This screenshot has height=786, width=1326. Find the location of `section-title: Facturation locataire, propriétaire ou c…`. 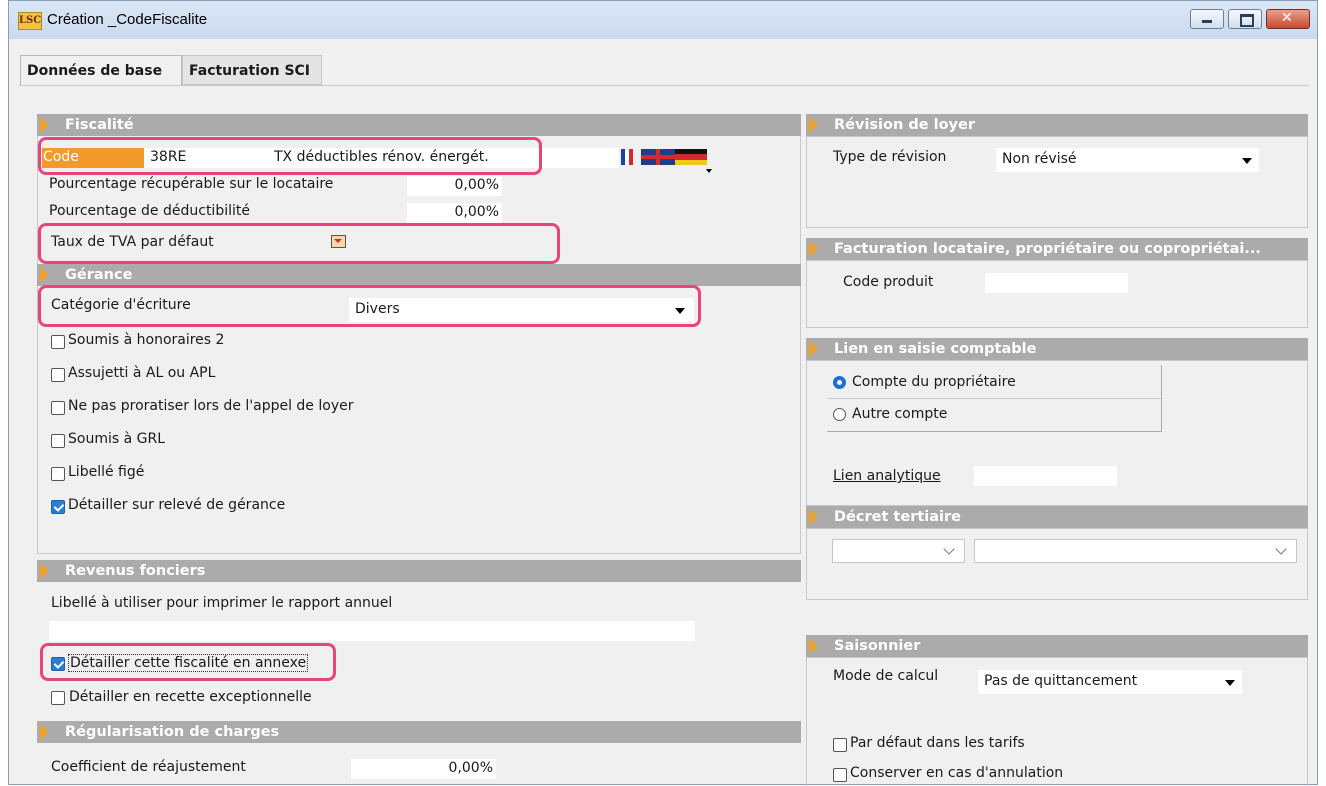

section-title: Facturation locataire, propriétaire ou c… is located at coordinates (1047, 249).